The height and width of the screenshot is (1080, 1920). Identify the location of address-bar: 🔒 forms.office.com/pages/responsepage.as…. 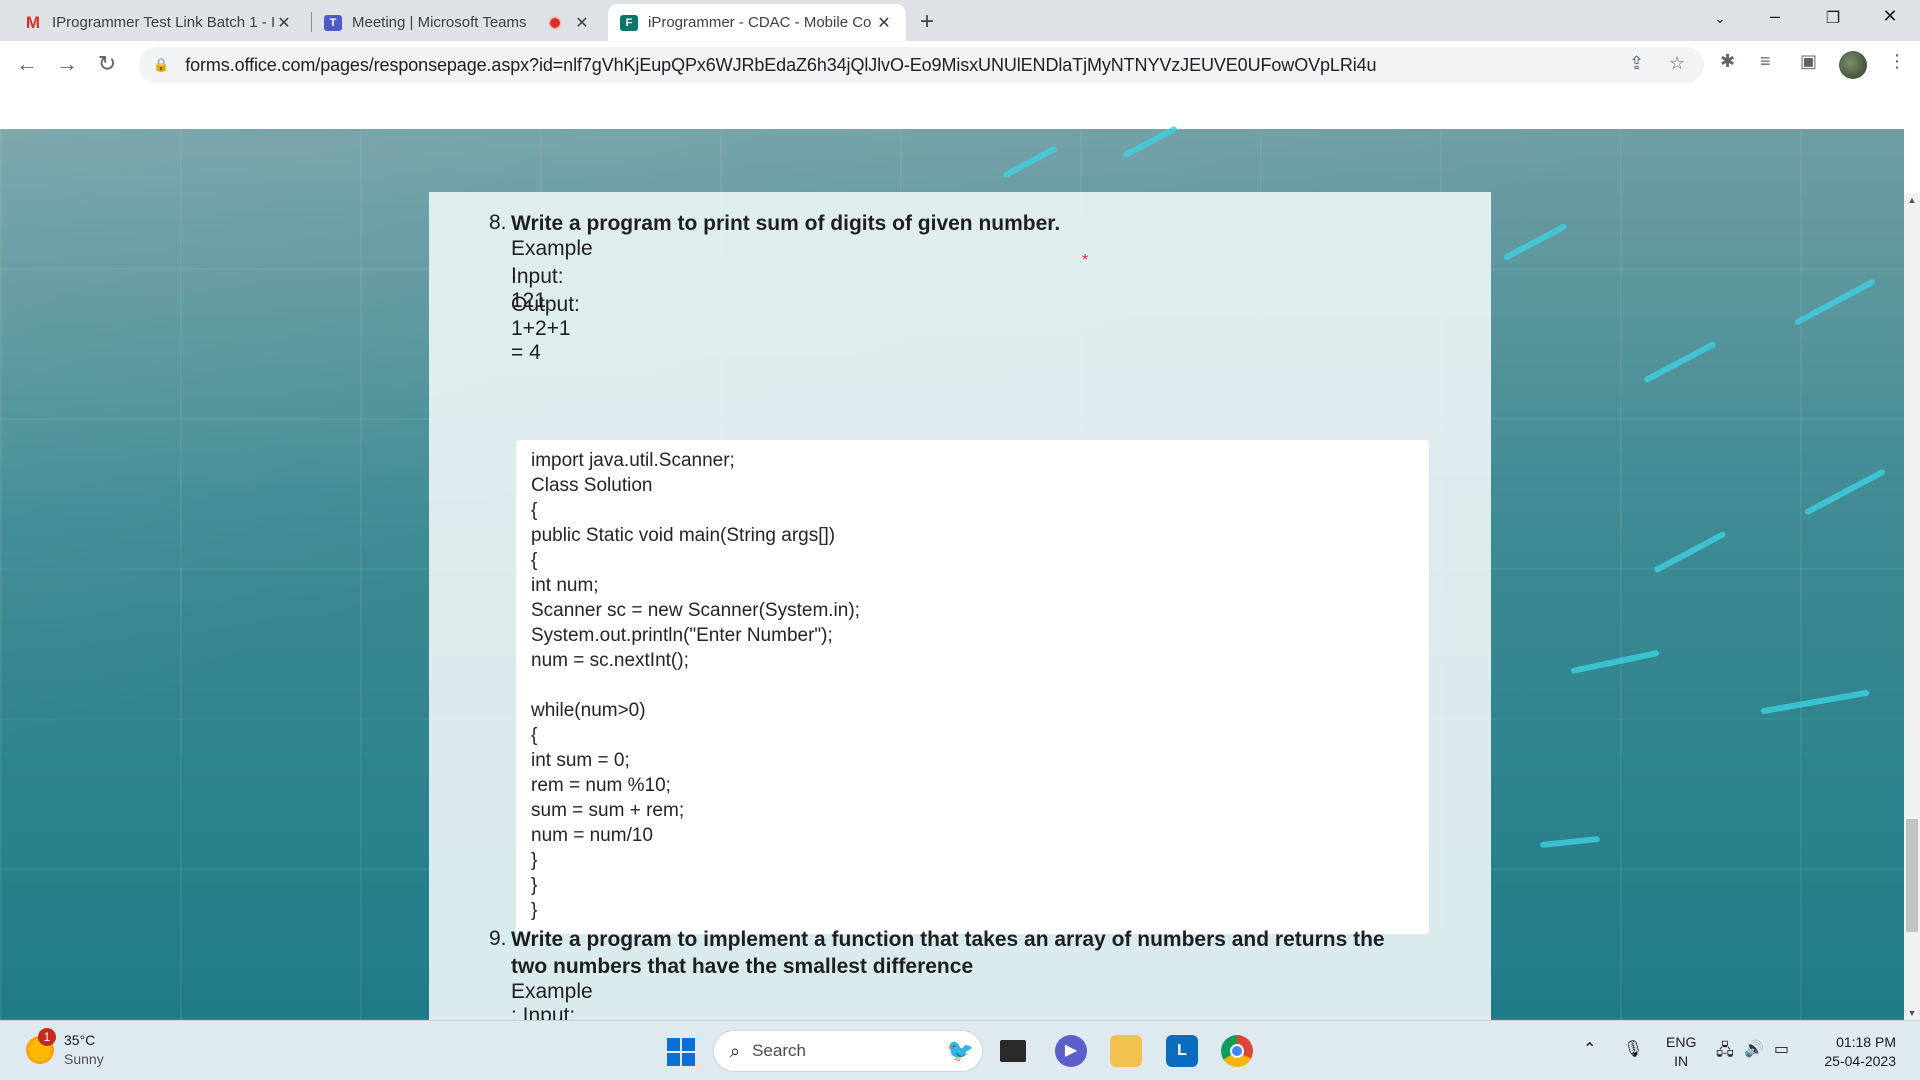
(921, 65).